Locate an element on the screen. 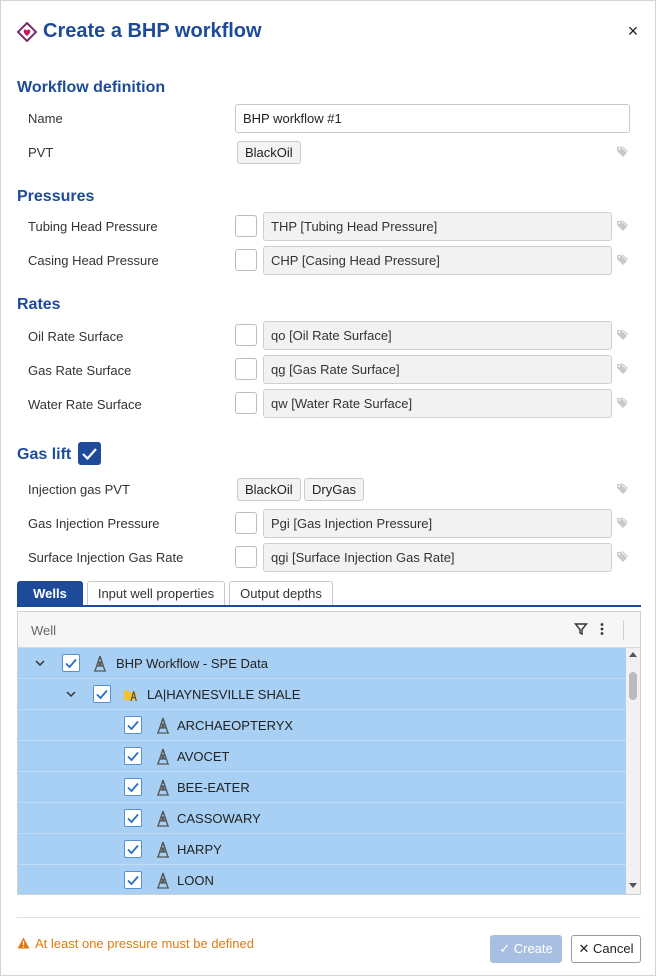 This screenshot has height=976, width=656. gas-rate-surface-label: Gas Rate Surface is located at coordinates (80, 370).